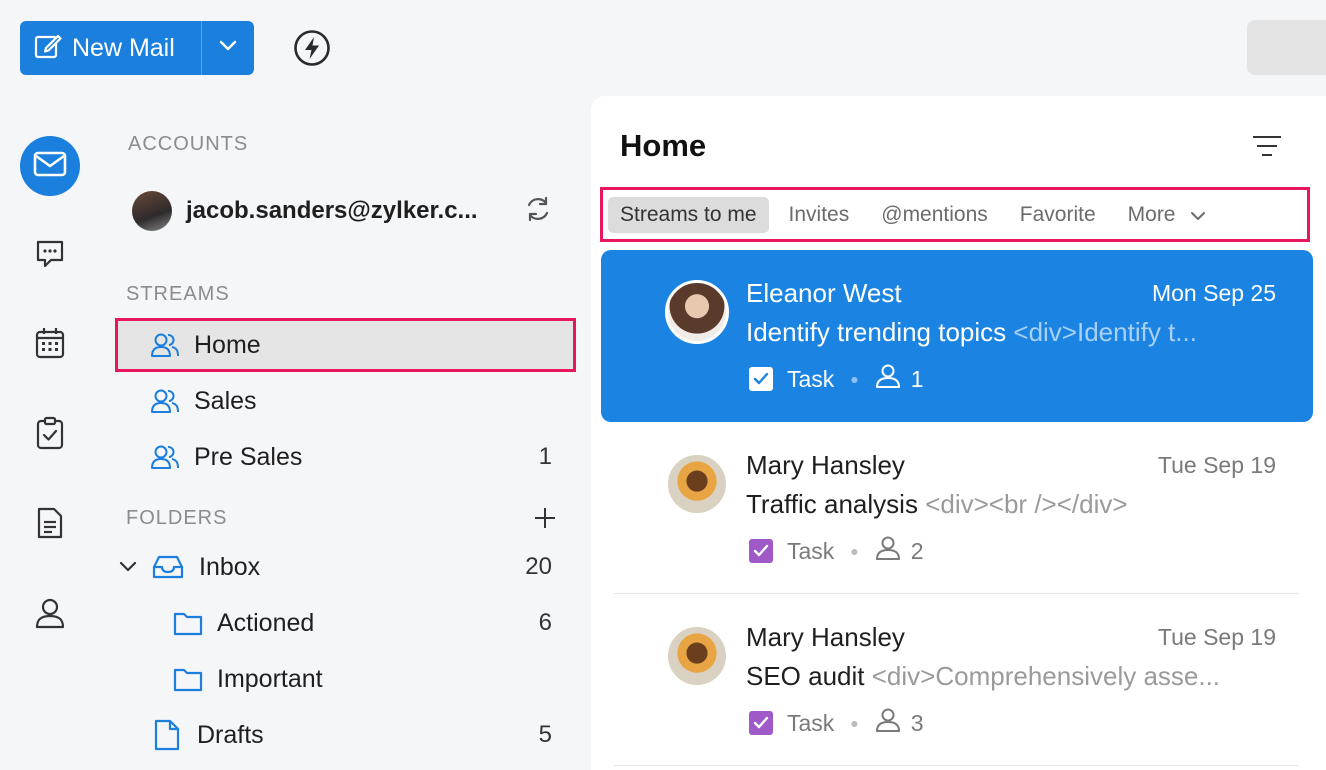 The height and width of the screenshot is (770, 1326). What do you see at coordinates (123, 47) in the screenshot?
I see `new-mail-label: New Mail` at bounding box center [123, 47].